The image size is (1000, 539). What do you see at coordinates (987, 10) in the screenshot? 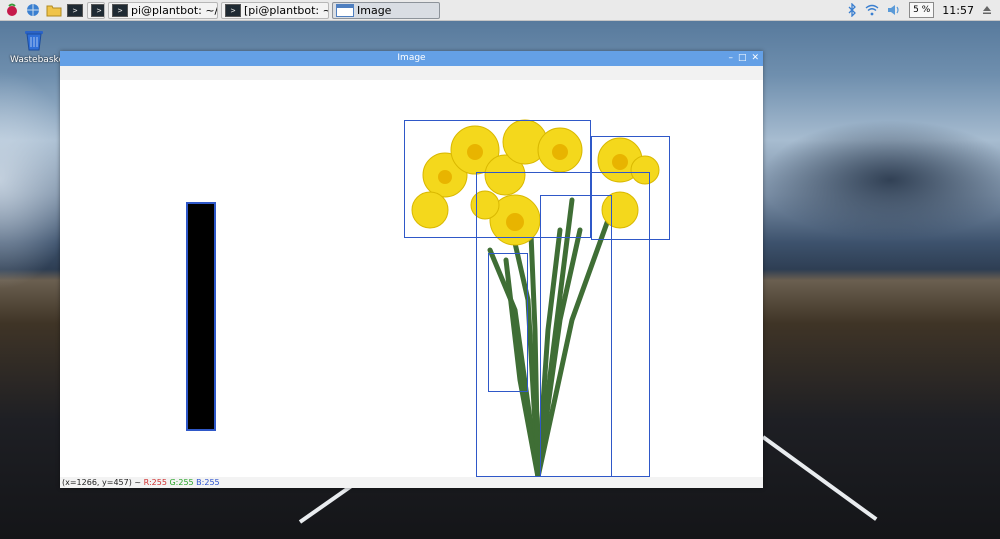
I see `eject-icon` at bounding box center [987, 10].